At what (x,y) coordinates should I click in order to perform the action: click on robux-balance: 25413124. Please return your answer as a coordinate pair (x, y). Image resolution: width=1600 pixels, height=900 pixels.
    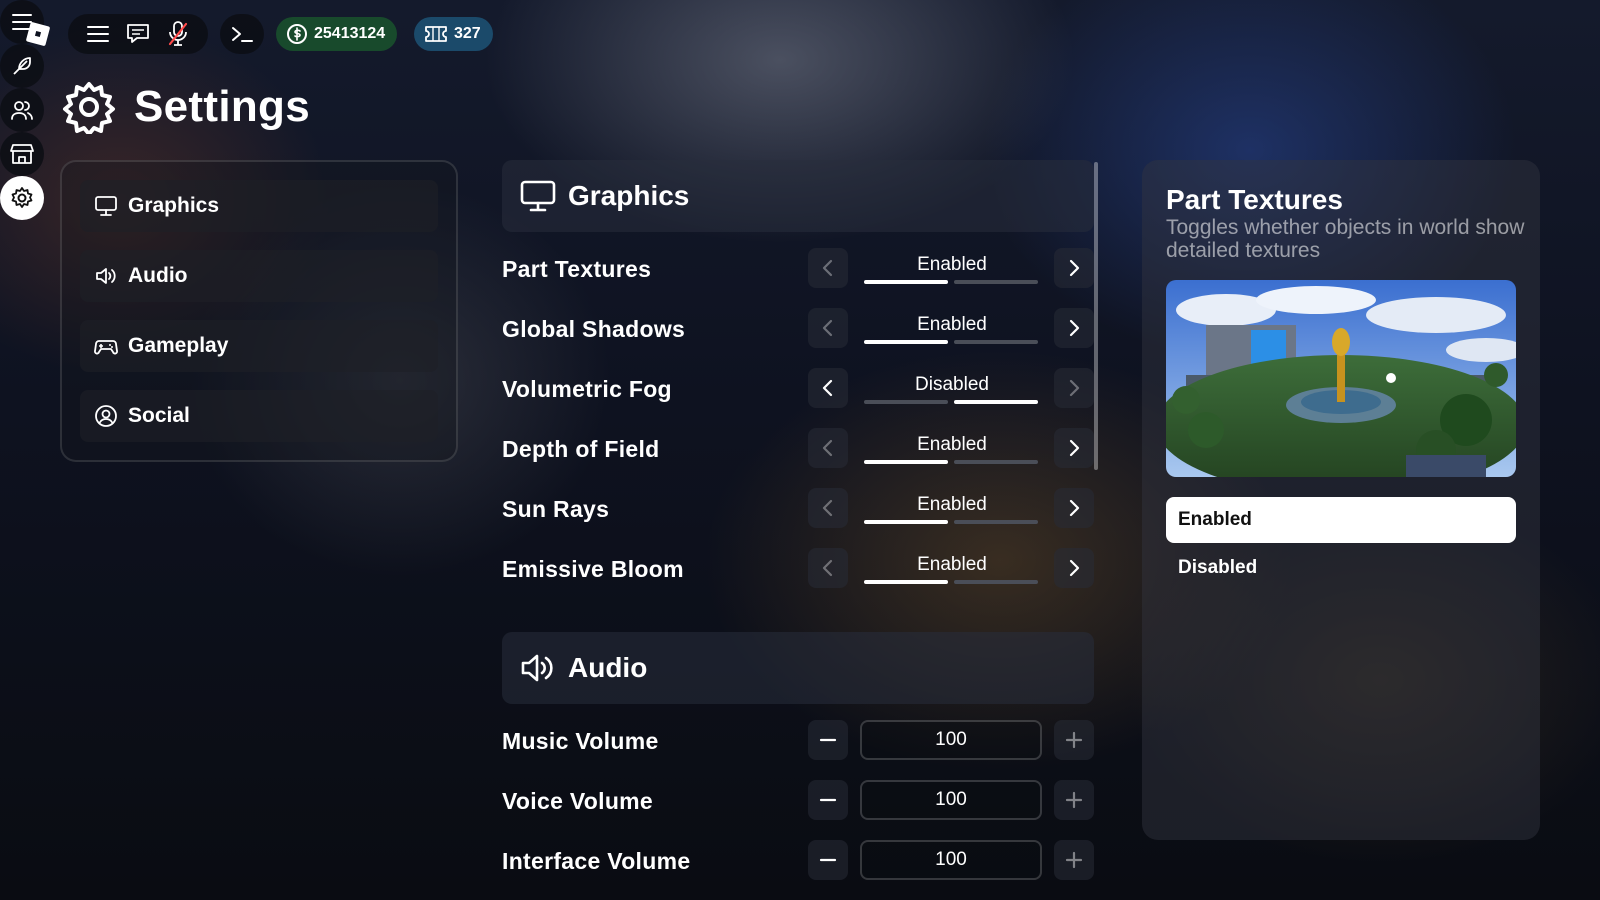
    Looking at the image, I should click on (337, 34).